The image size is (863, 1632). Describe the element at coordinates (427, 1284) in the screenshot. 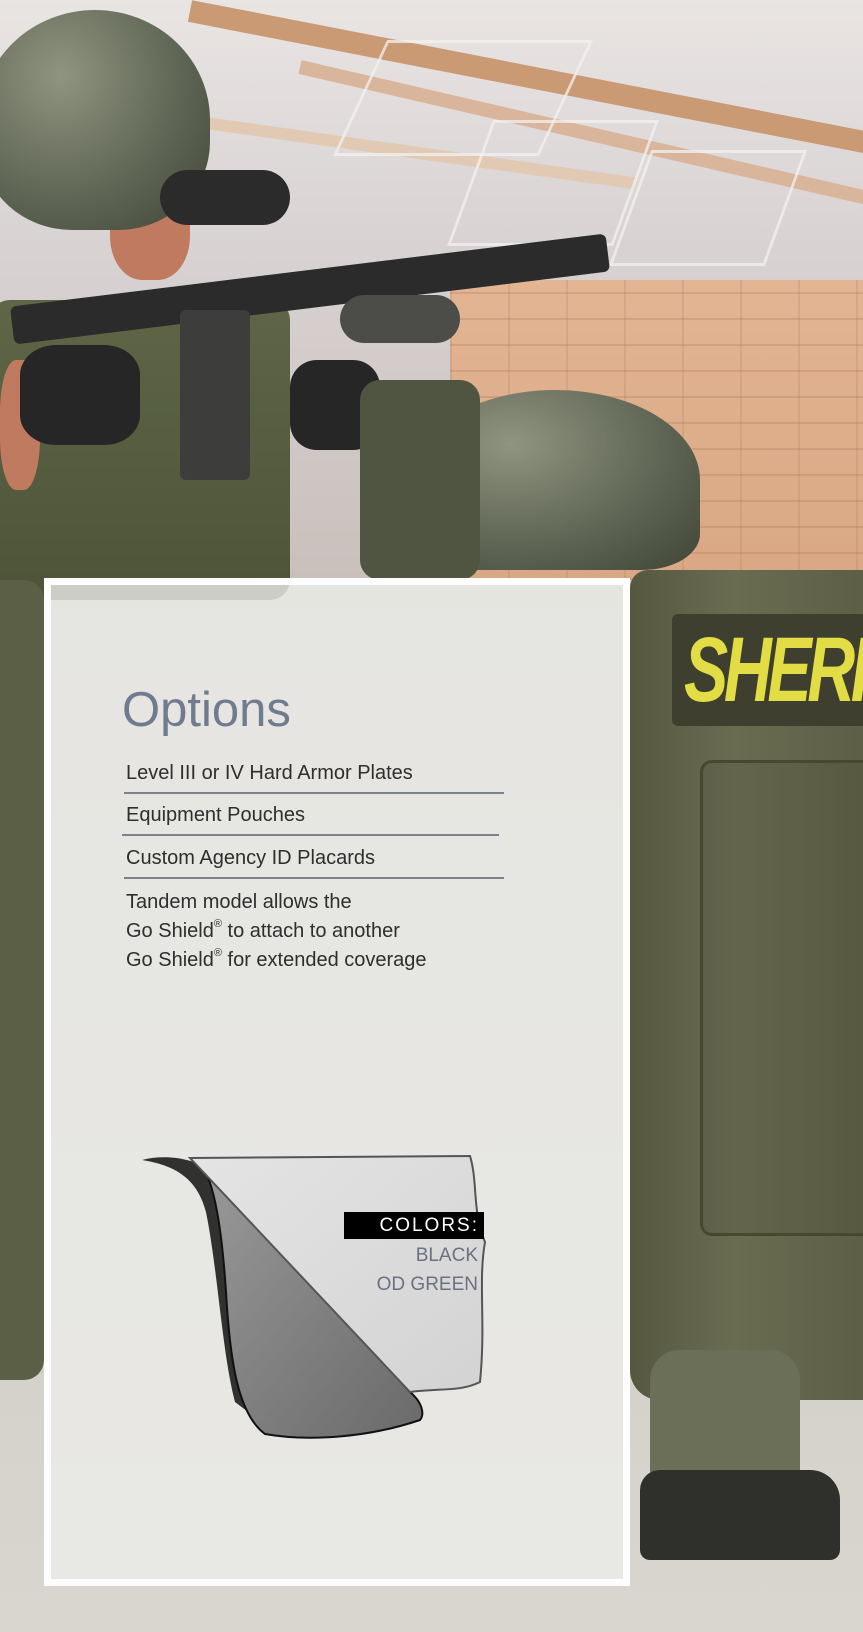

I see `color-option-od-green: OD GREEN` at that location.